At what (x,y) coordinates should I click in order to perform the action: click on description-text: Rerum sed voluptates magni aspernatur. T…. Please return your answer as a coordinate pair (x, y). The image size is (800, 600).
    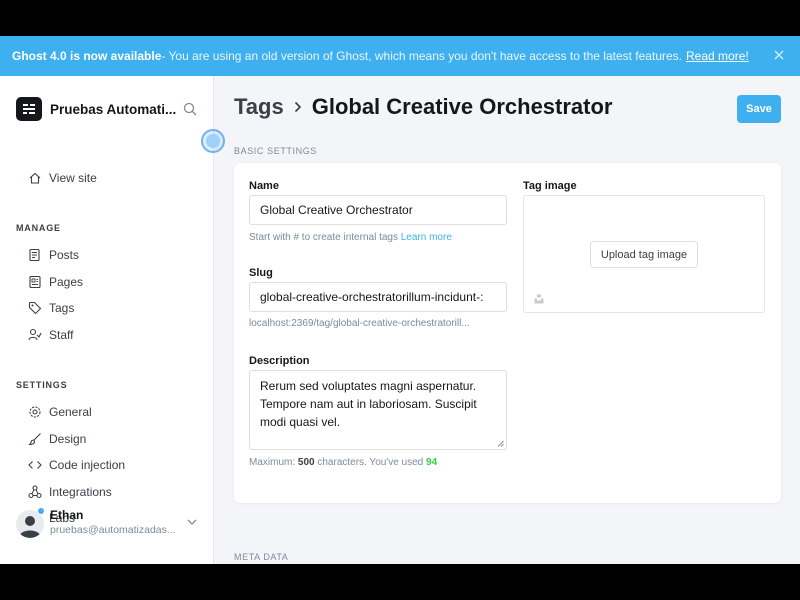
    Looking at the image, I should click on (368, 404).